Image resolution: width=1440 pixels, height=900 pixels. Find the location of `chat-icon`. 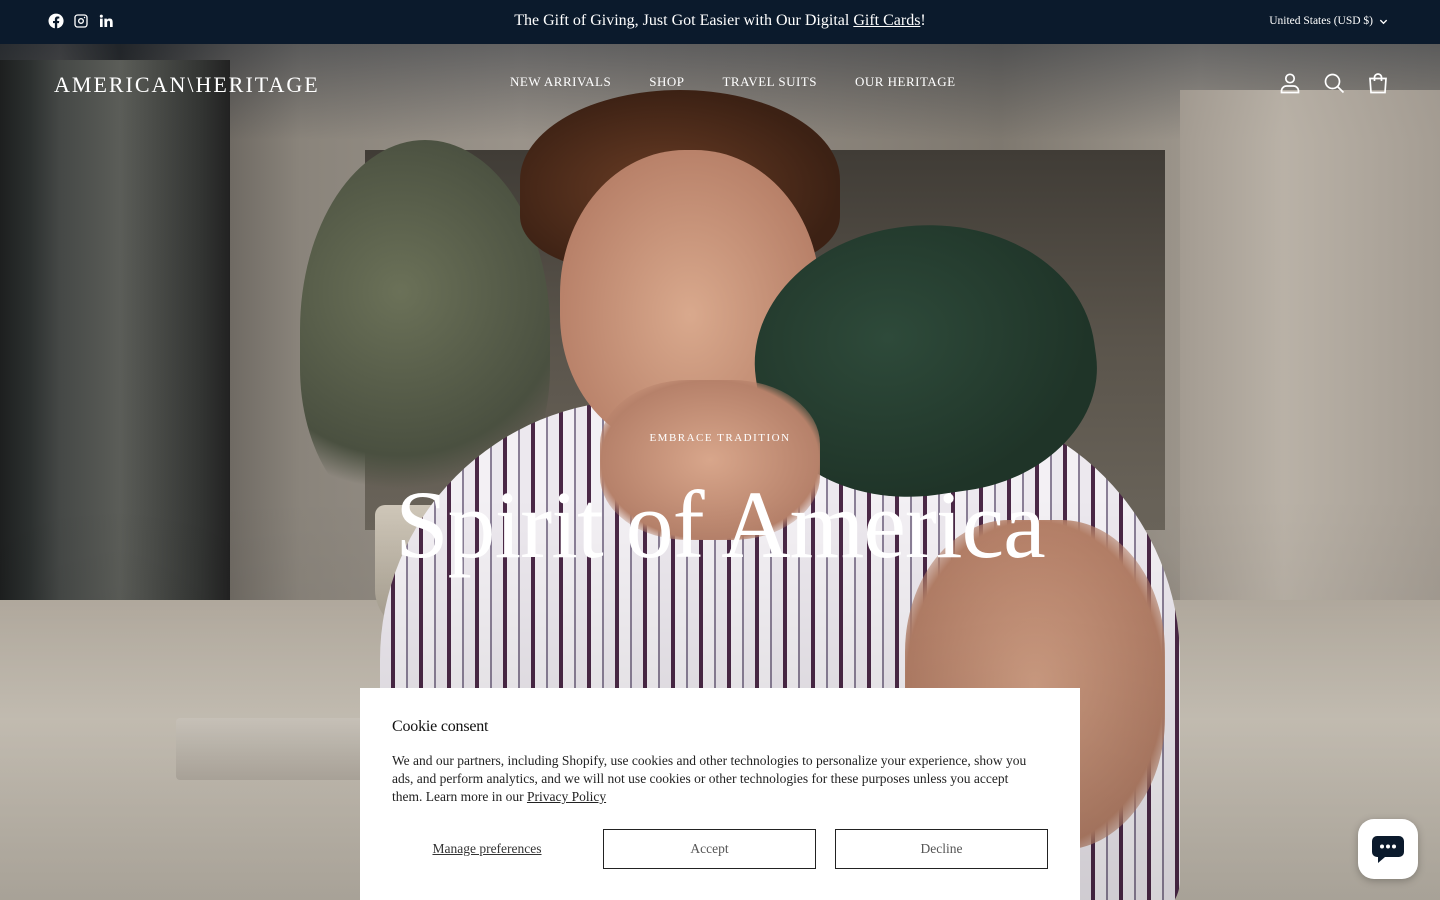

chat-icon is located at coordinates (1388, 849).